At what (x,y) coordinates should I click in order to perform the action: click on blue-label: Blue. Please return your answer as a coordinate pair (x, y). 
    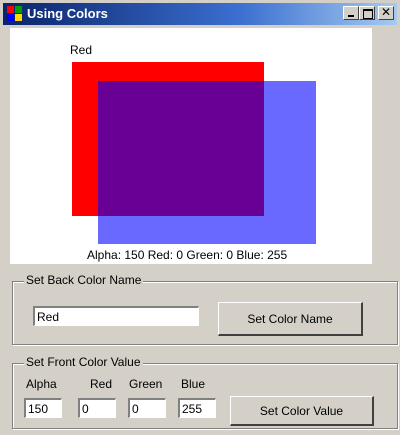
    Looking at the image, I should click on (193, 384).